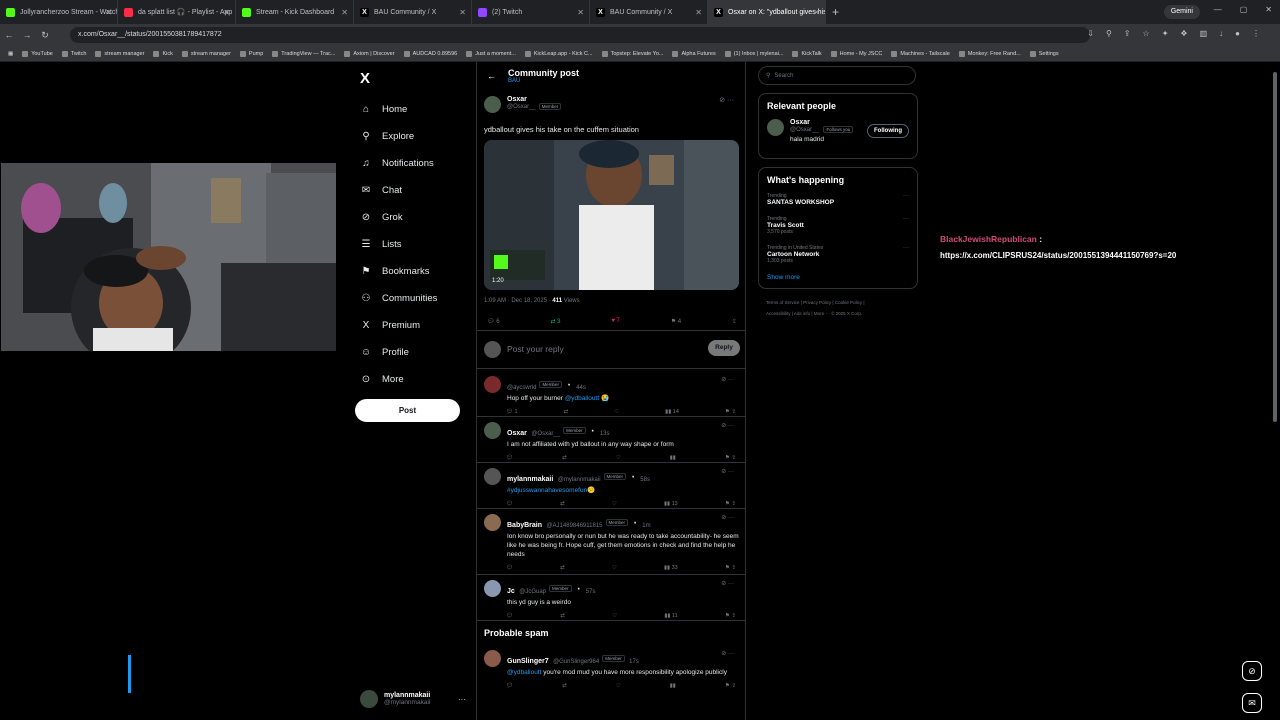 This screenshot has width=1280, height=720. What do you see at coordinates (807, 53) in the screenshot?
I see `bookmark-item: KickTalk` at bounding box center [807, 53].